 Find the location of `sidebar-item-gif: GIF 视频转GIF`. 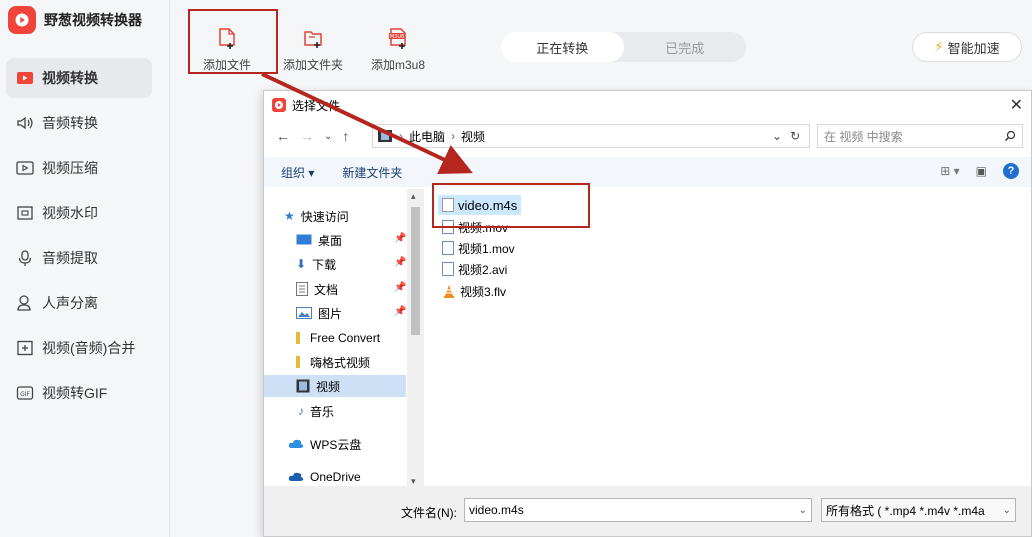

sidebar-item-gif: GIF 视频转GIF is located at coordinates (79, 393).